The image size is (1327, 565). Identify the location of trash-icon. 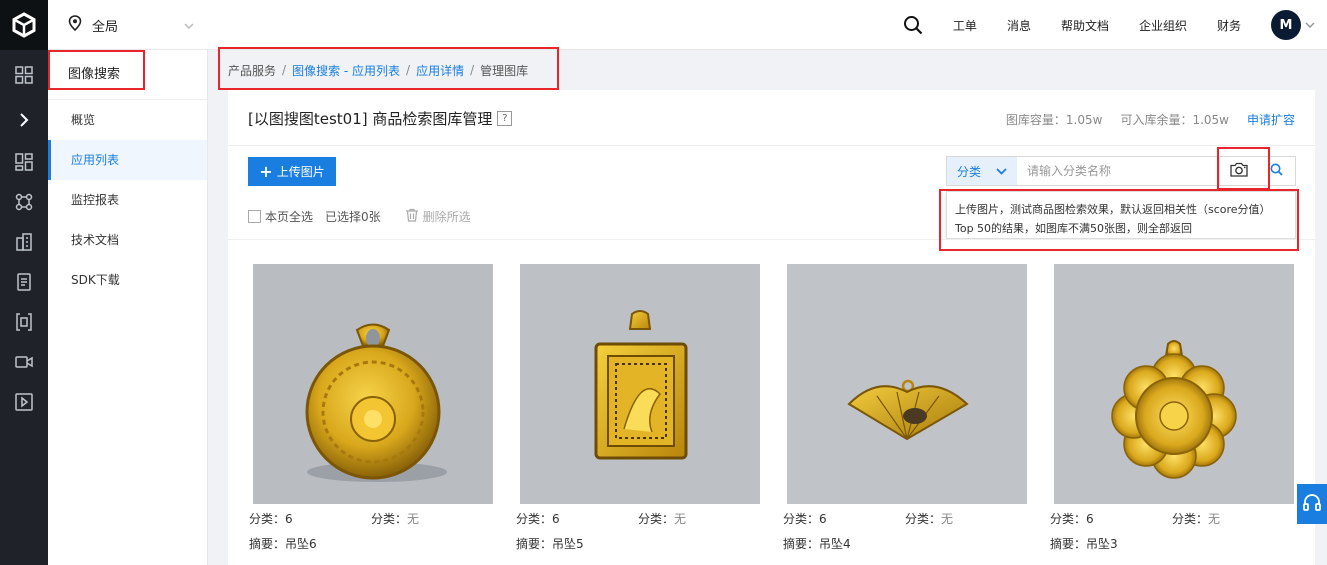
(412, 216).